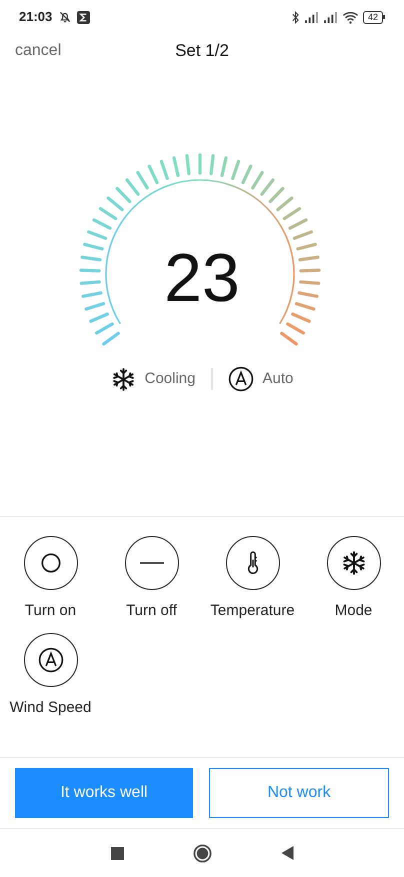 This screenshot has width=404, height=877. I want to click on wifi-icon, so click(350, 17).